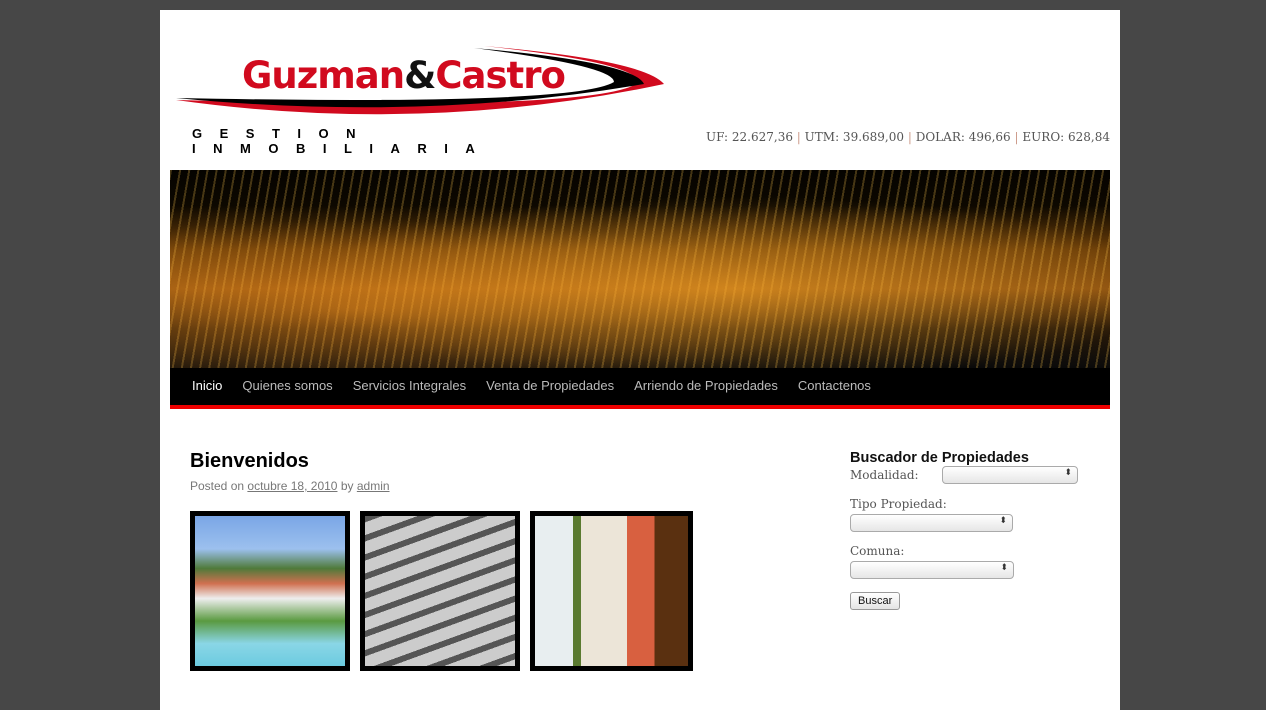 The width and height of the screenshot is (1266, 710). I want to click on thumbnail-house-pool, so click(270, 591).